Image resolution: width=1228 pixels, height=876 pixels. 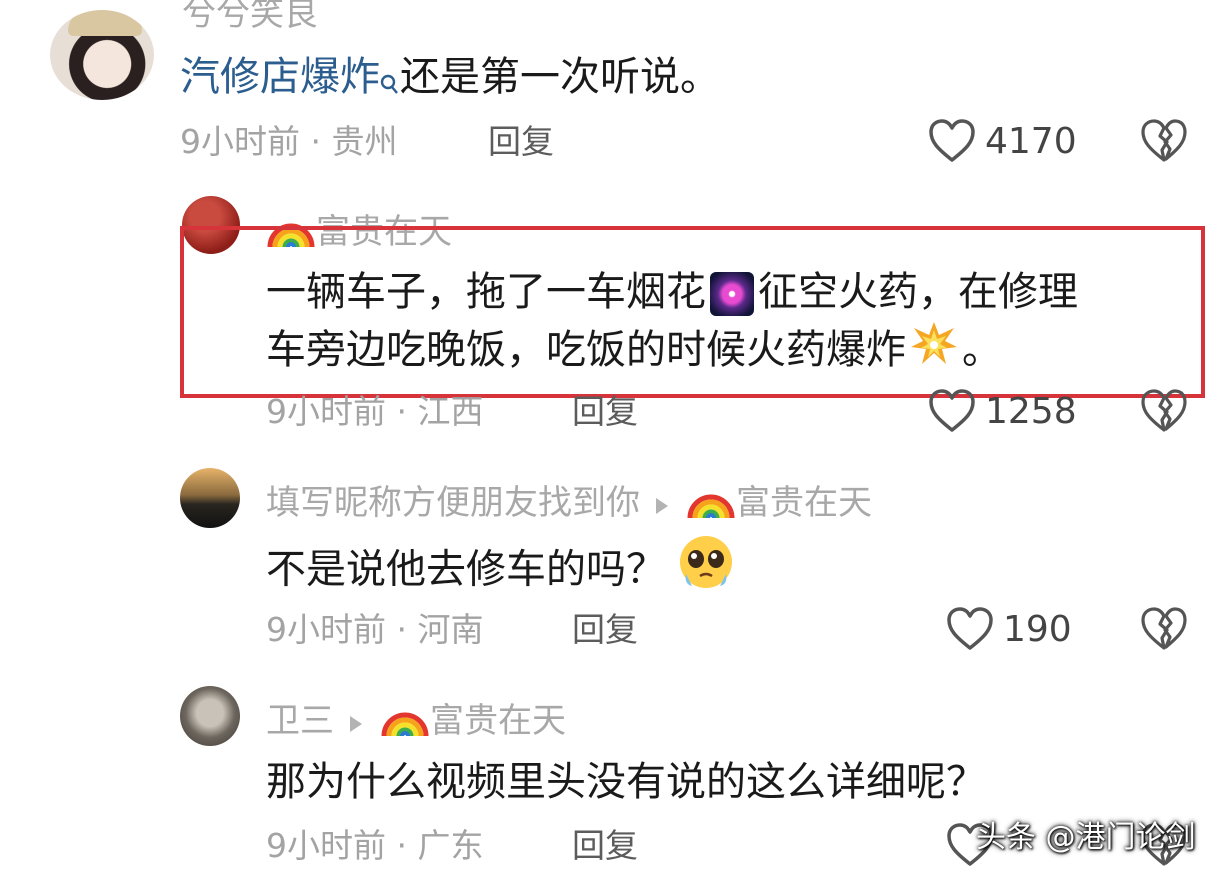 What do you see at coordinates (280, 77) in the screenshot?
I see `search-keyword-link: 汽修店爆炸` at bounding box center [280, 77].